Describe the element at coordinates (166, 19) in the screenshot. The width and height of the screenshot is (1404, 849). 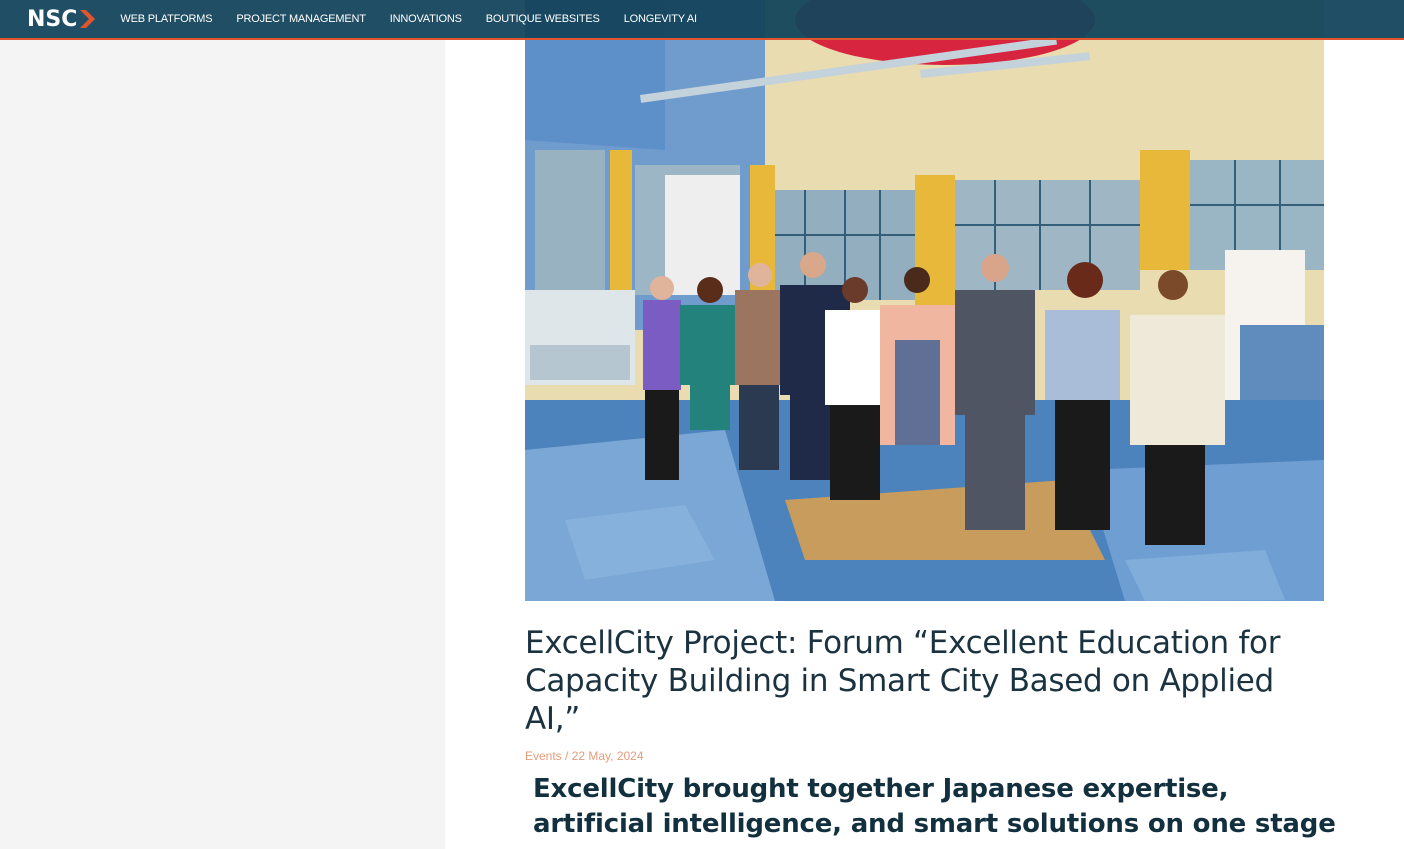
I see `nav-web-platforms: WEB PLATFORMS` at that location.